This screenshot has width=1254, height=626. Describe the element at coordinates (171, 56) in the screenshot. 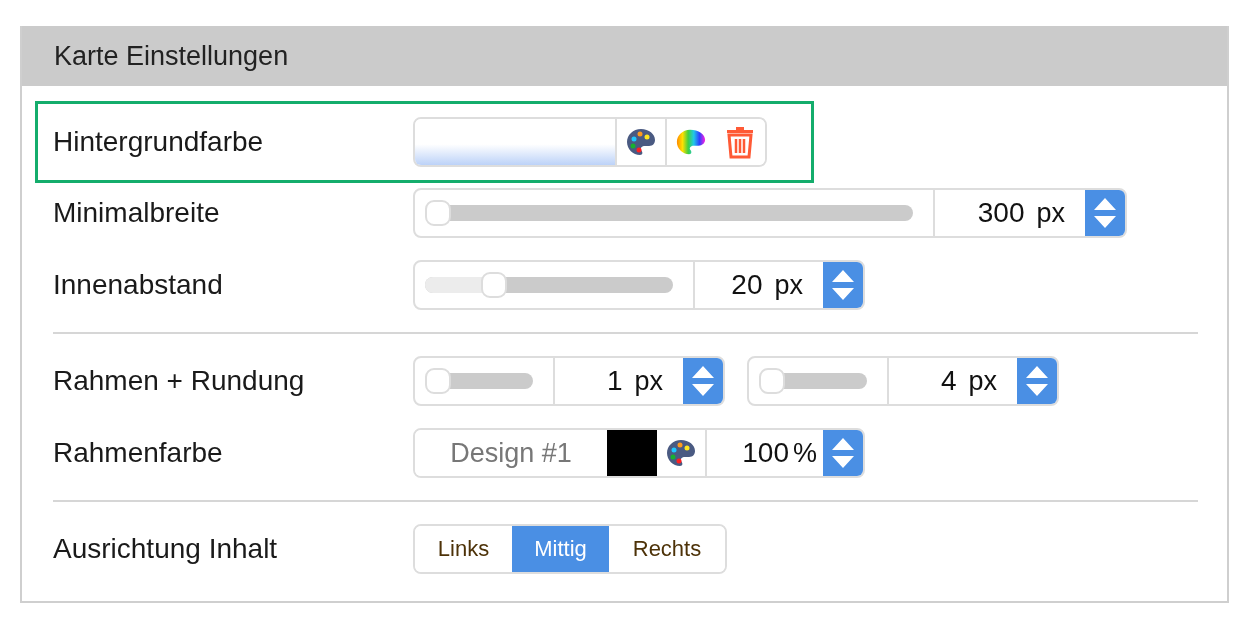

I see `panel-title: Karte Einstellungen` at that location.